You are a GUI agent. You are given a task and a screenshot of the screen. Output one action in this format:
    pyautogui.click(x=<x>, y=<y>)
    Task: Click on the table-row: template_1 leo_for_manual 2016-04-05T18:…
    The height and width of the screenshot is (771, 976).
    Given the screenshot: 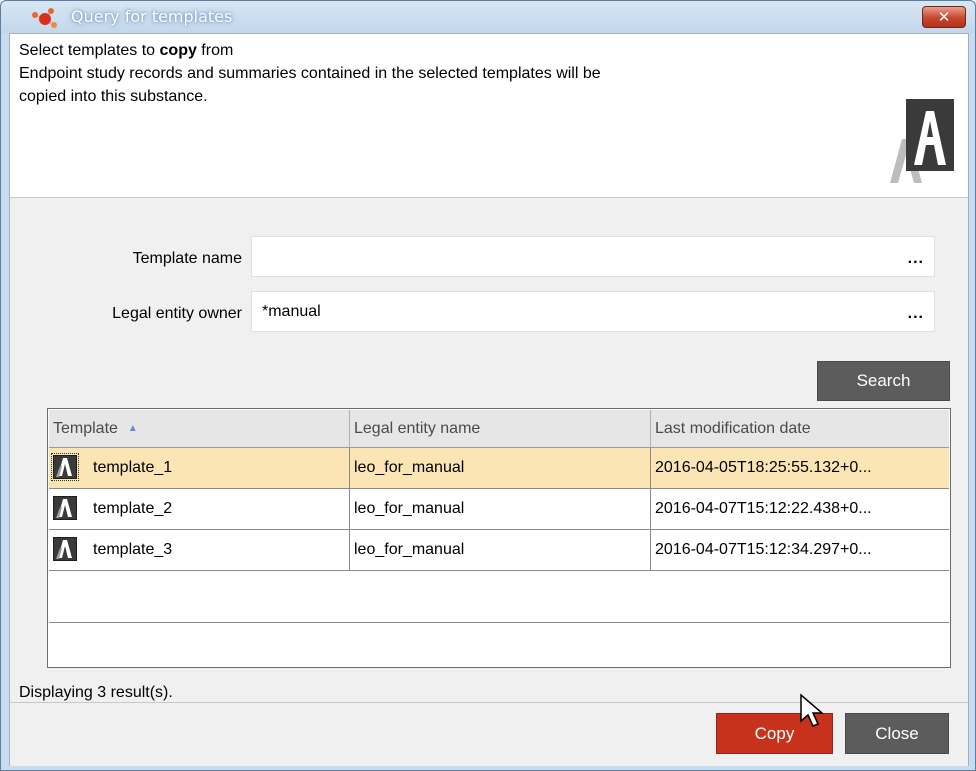 What is the action you would take?
    pyautogui.click(x=499, y=468)
    